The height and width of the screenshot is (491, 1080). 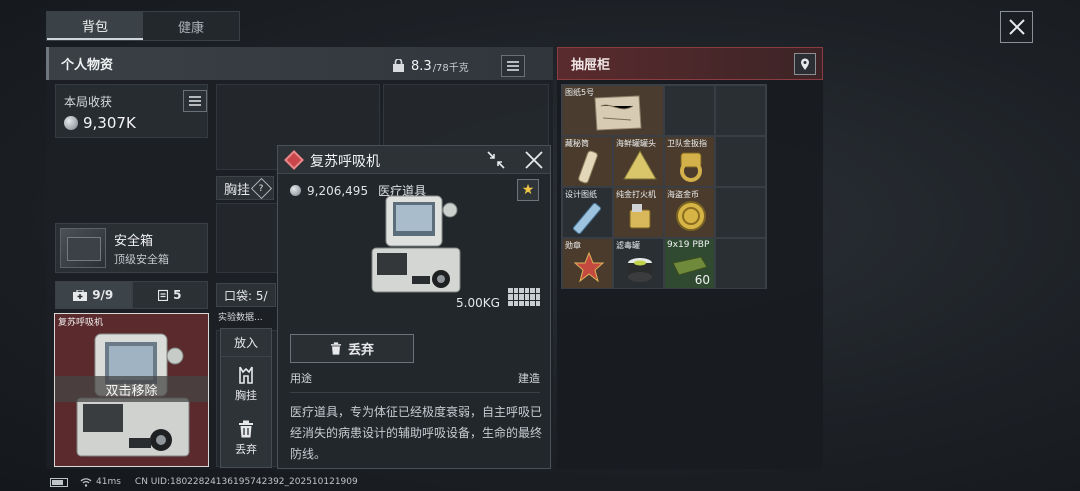 I want to click on blueprint-roll-icon, so click(x=587, y=218).